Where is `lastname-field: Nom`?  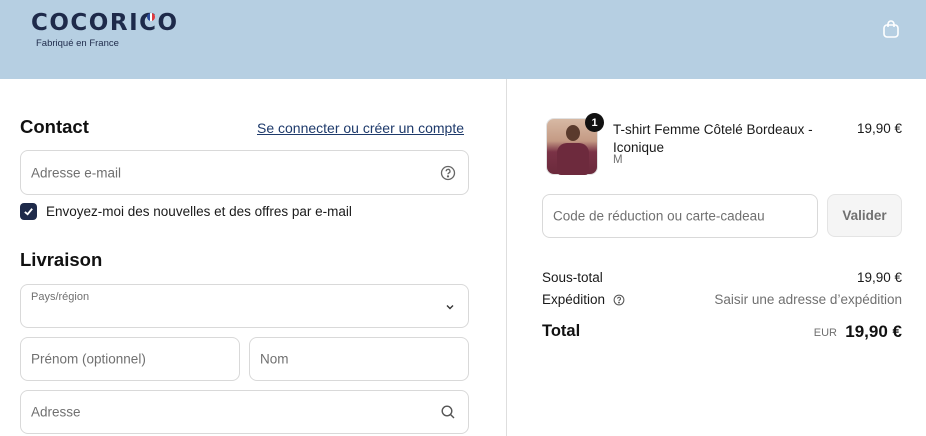
lastname-field: Nom is located at coordinates (359, 359).